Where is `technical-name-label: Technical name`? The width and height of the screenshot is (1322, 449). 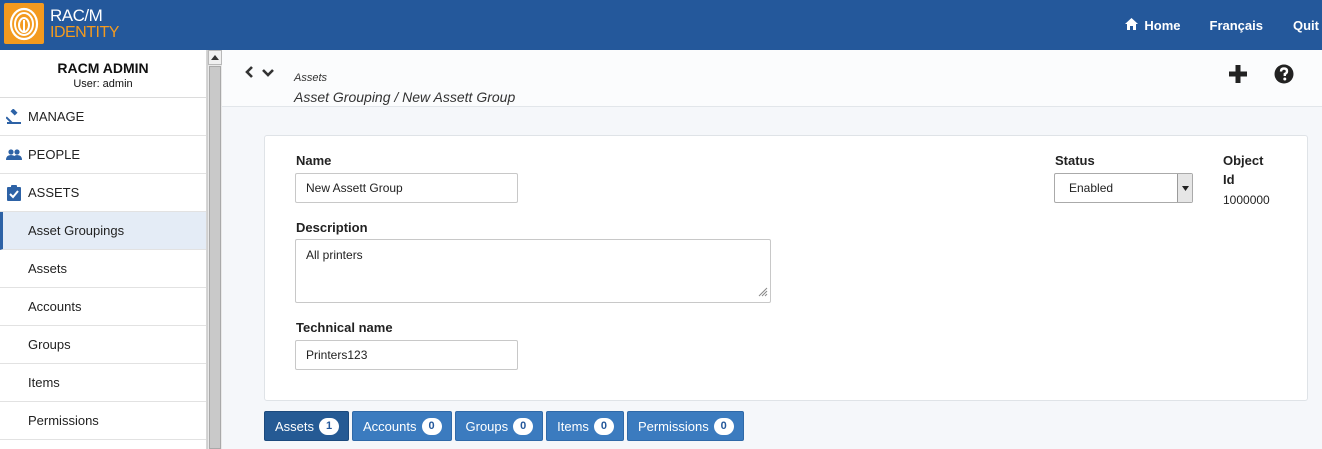
technical-name-label: Technical name is located at coordinates (344, 327).